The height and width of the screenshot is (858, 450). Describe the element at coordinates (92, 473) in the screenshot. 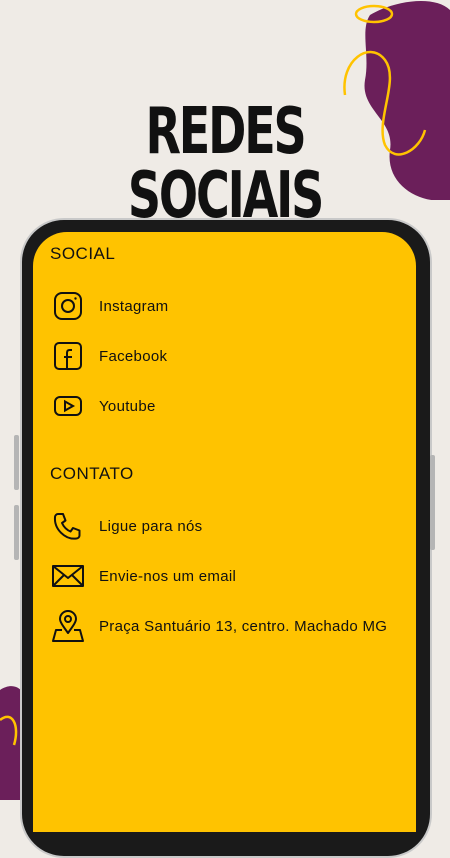

I see `contact-section-title: CONTATO` at that location.